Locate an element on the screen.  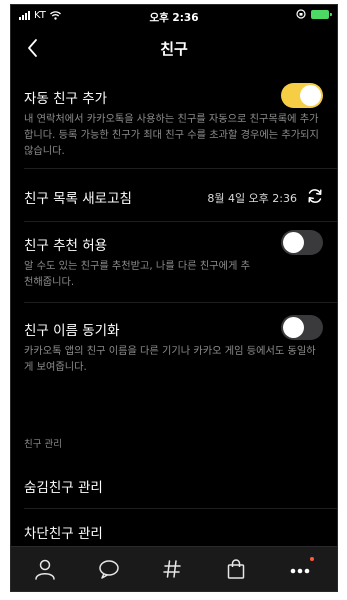
refresh-icon is located at coordinates (315, 196).